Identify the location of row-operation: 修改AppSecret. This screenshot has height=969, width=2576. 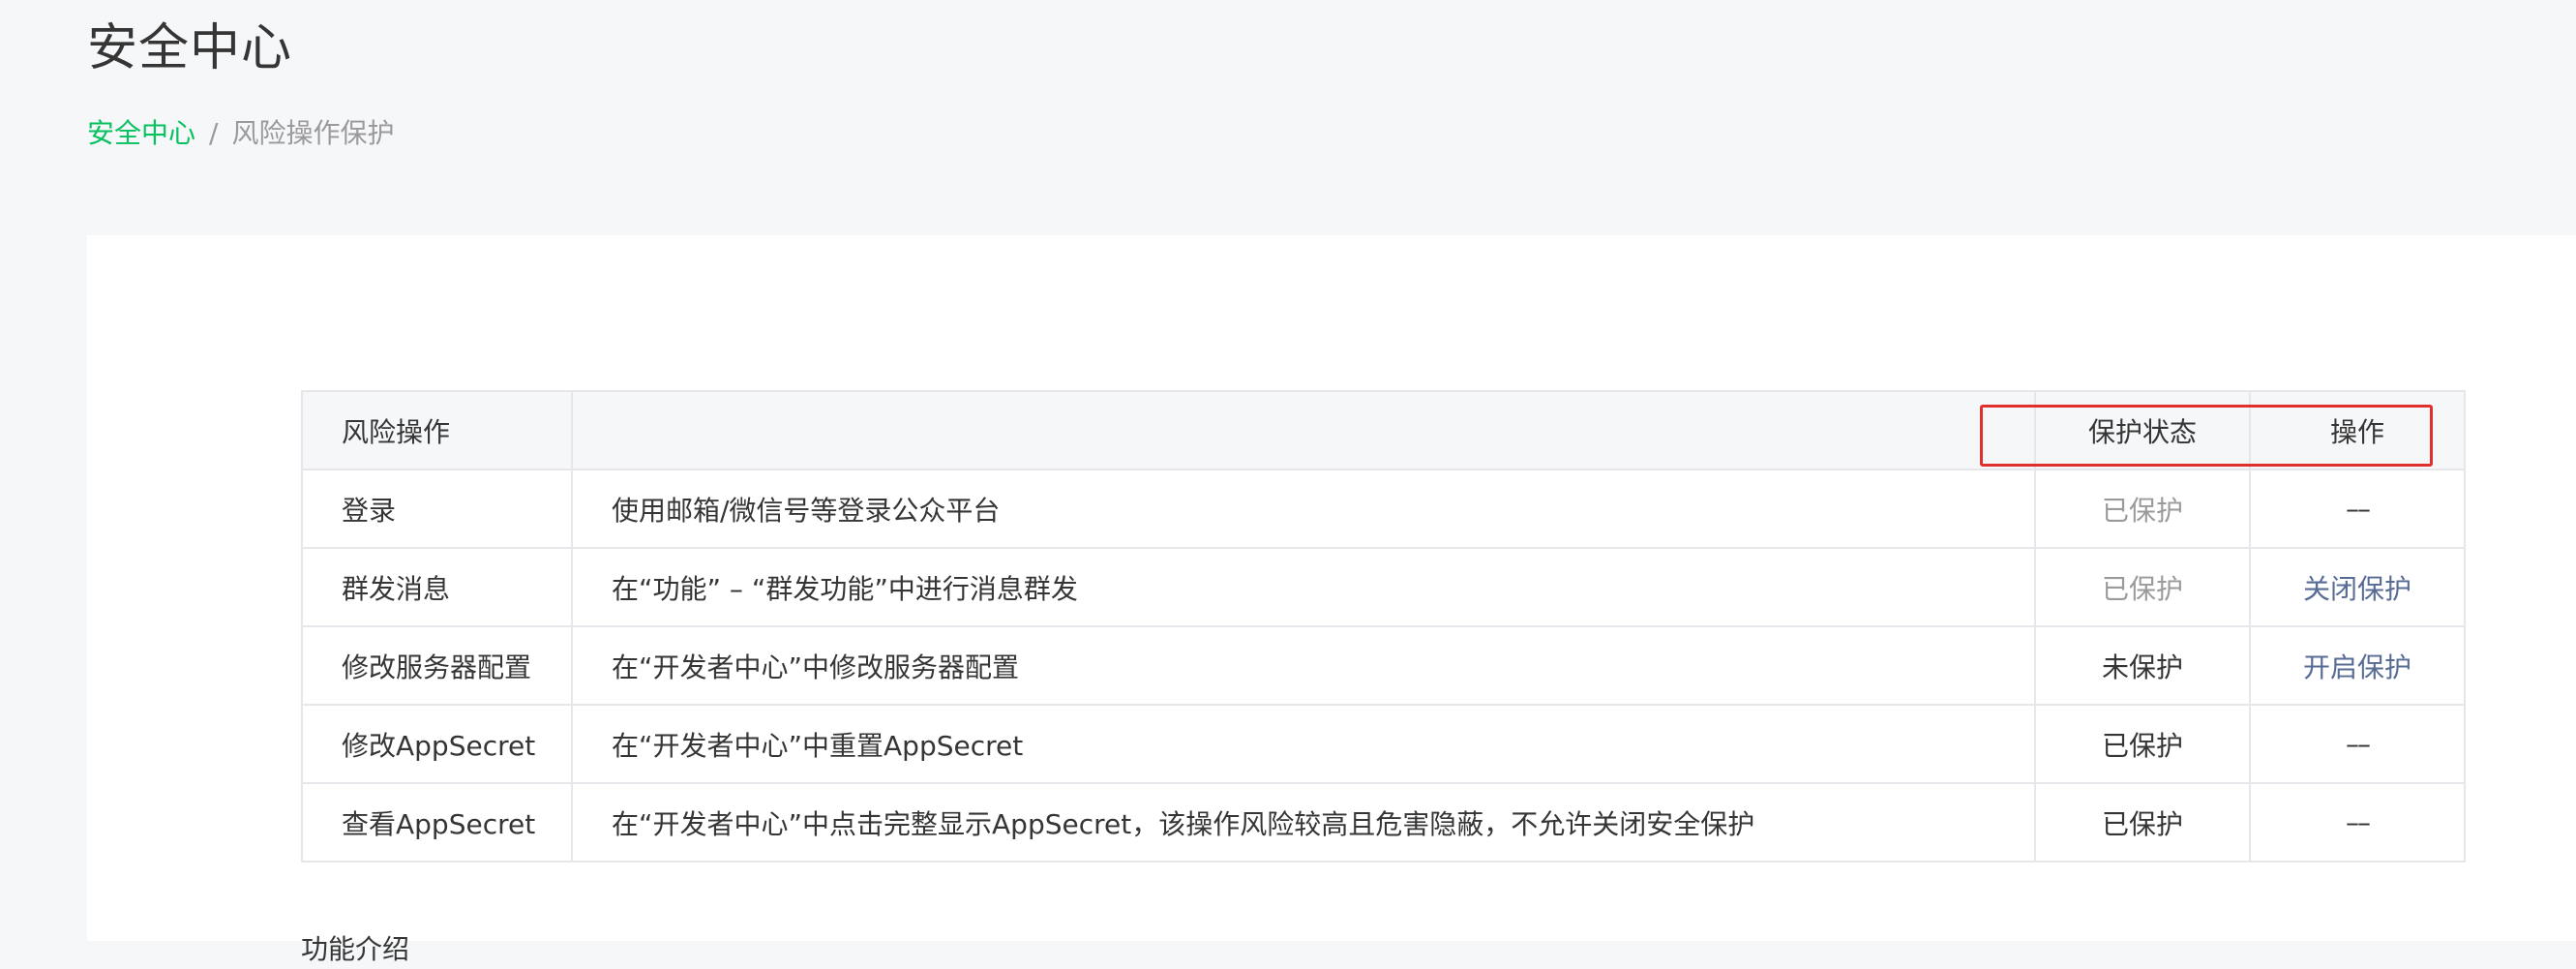
(437, 744).